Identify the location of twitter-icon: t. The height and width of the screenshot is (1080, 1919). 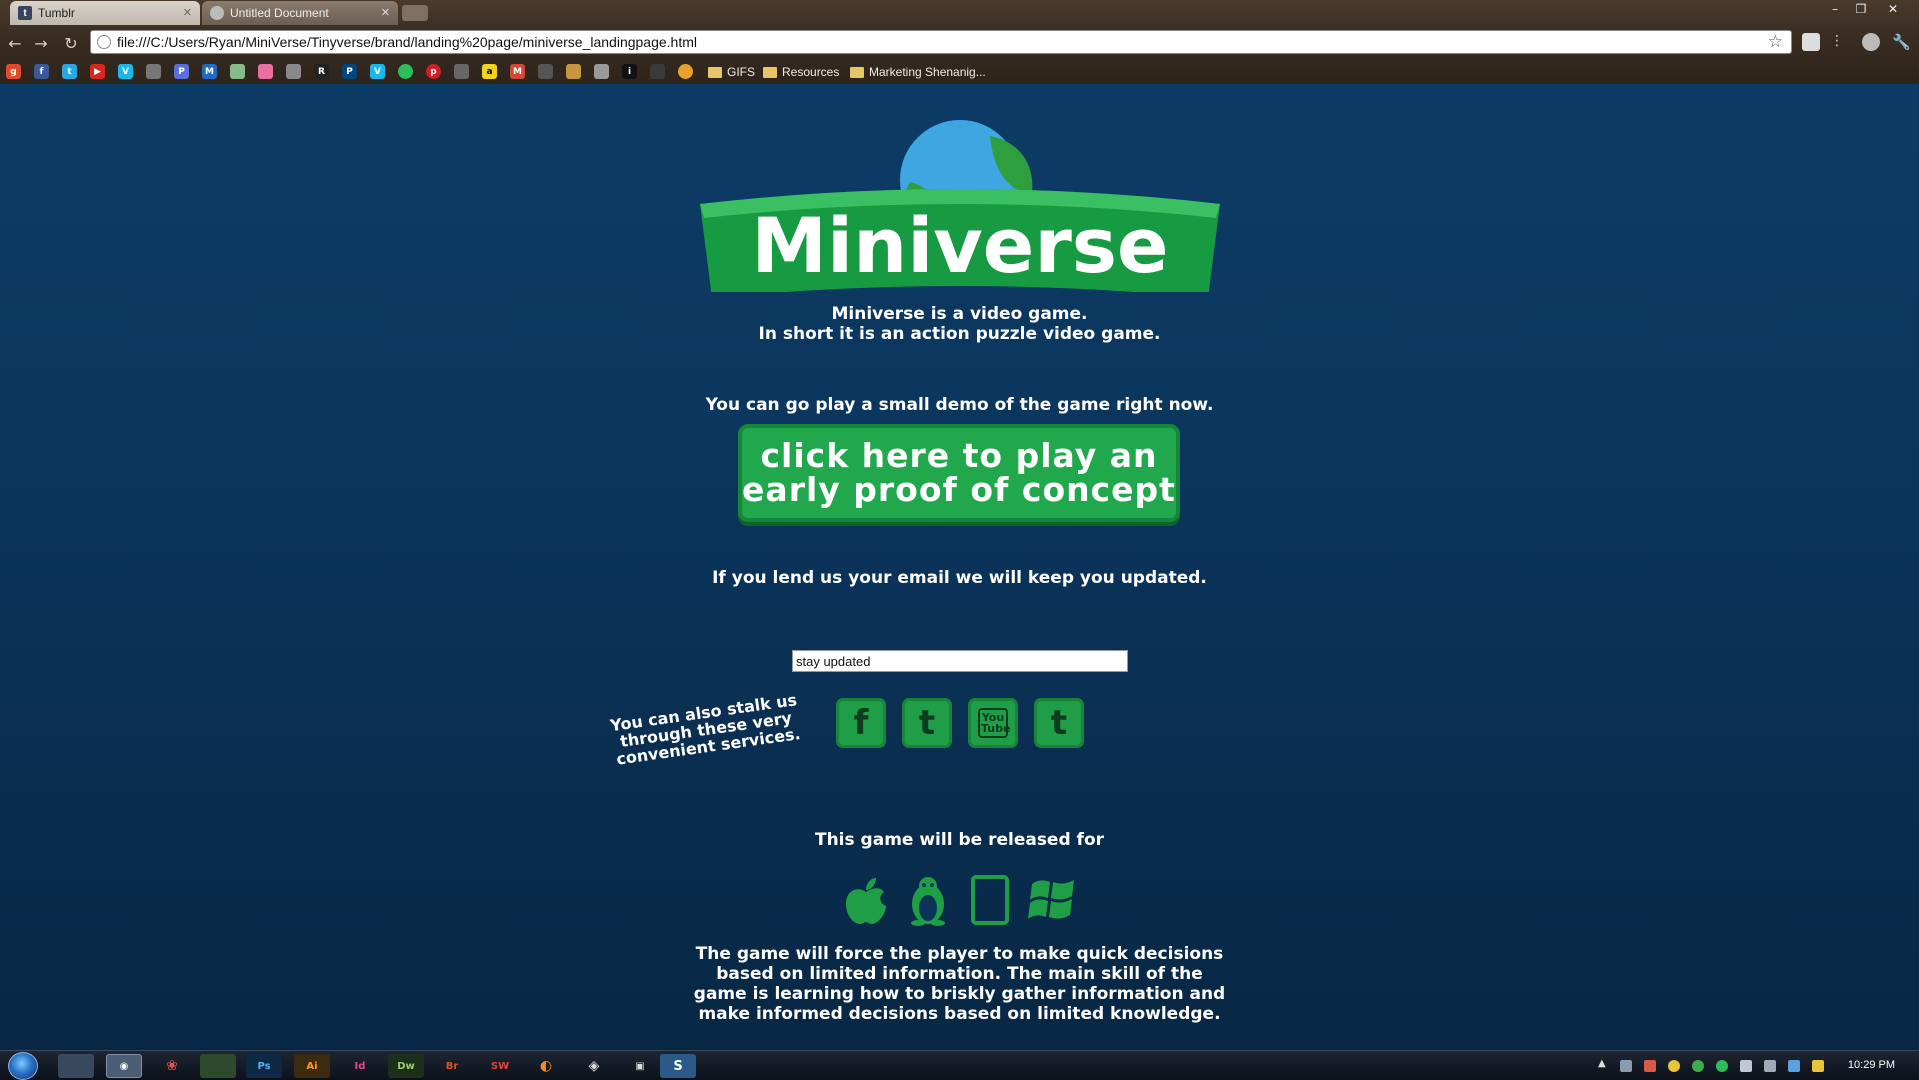
(927, 723).